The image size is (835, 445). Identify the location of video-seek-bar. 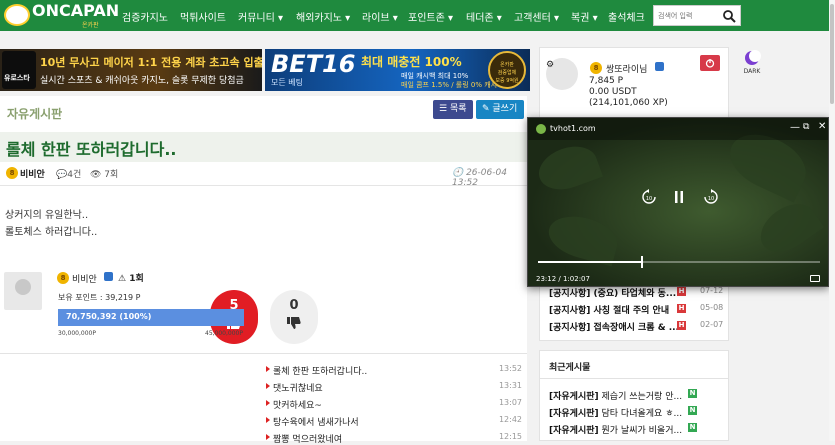
(679, 262).